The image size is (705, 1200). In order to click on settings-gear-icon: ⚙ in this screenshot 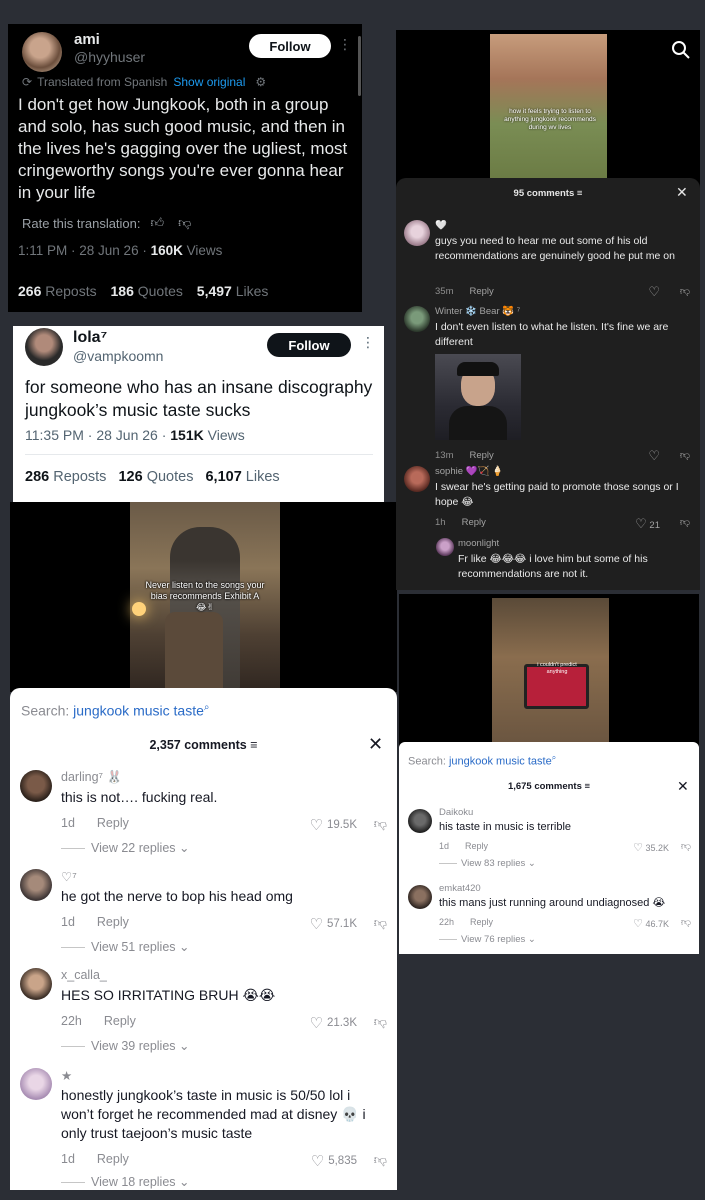, I will do `click(260, 82)`.